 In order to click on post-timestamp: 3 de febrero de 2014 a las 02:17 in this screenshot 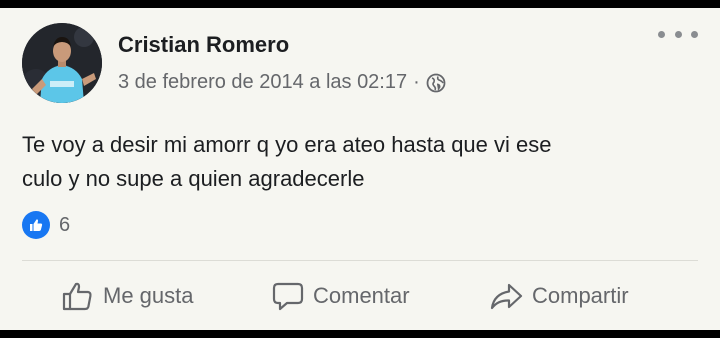, I will do `click(262, 82)`.